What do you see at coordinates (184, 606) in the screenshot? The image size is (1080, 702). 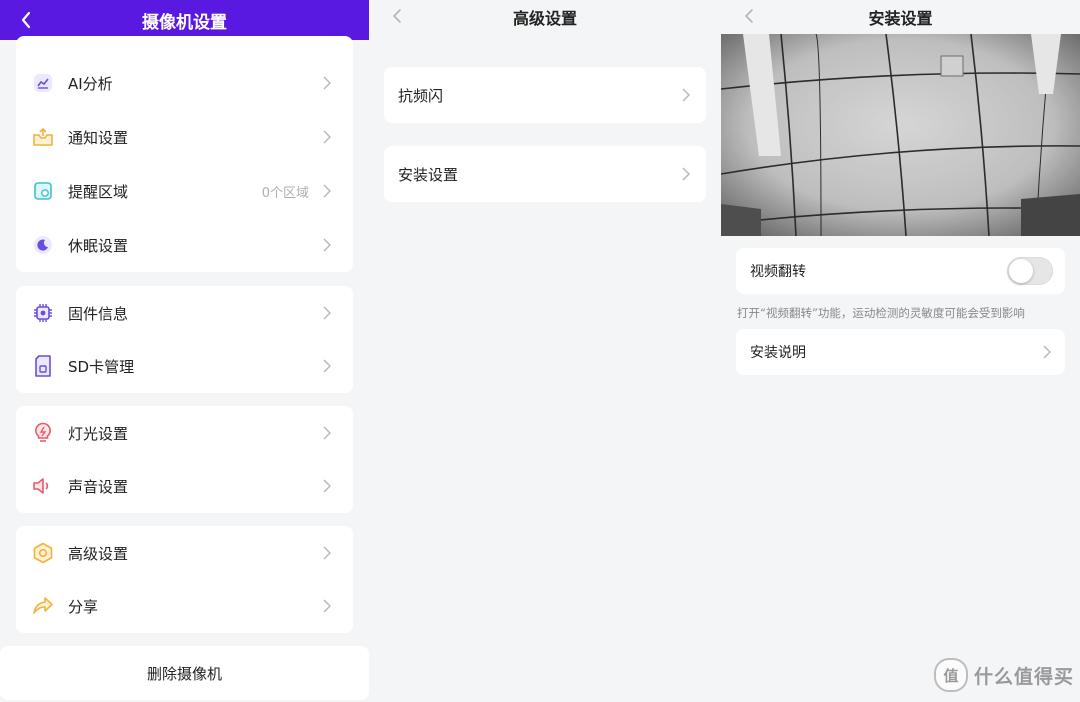 I see `menu-item-share: 分享` at bounding box center [184, 606].